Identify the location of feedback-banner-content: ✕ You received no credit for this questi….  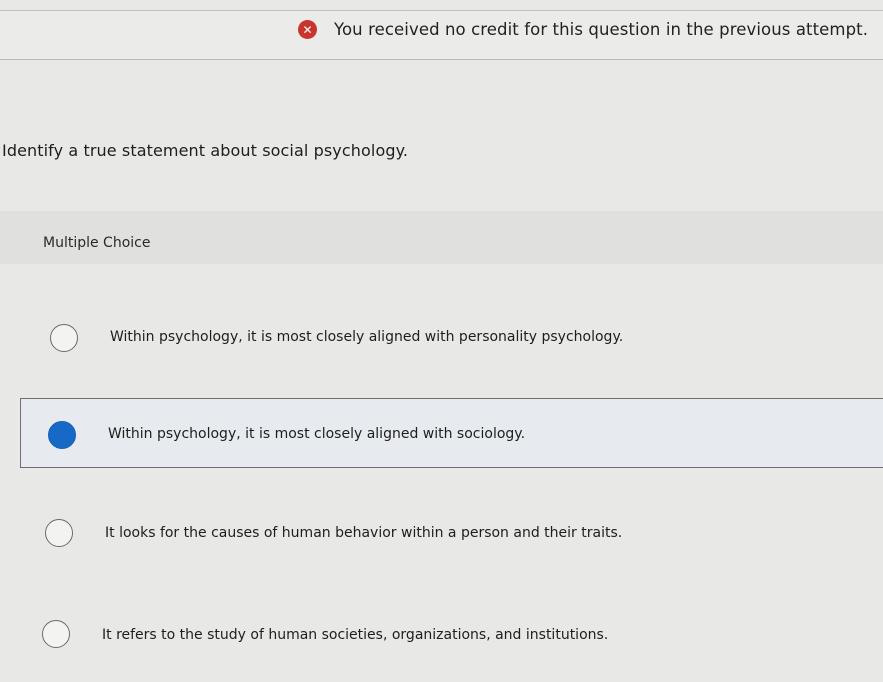
(583, 29).